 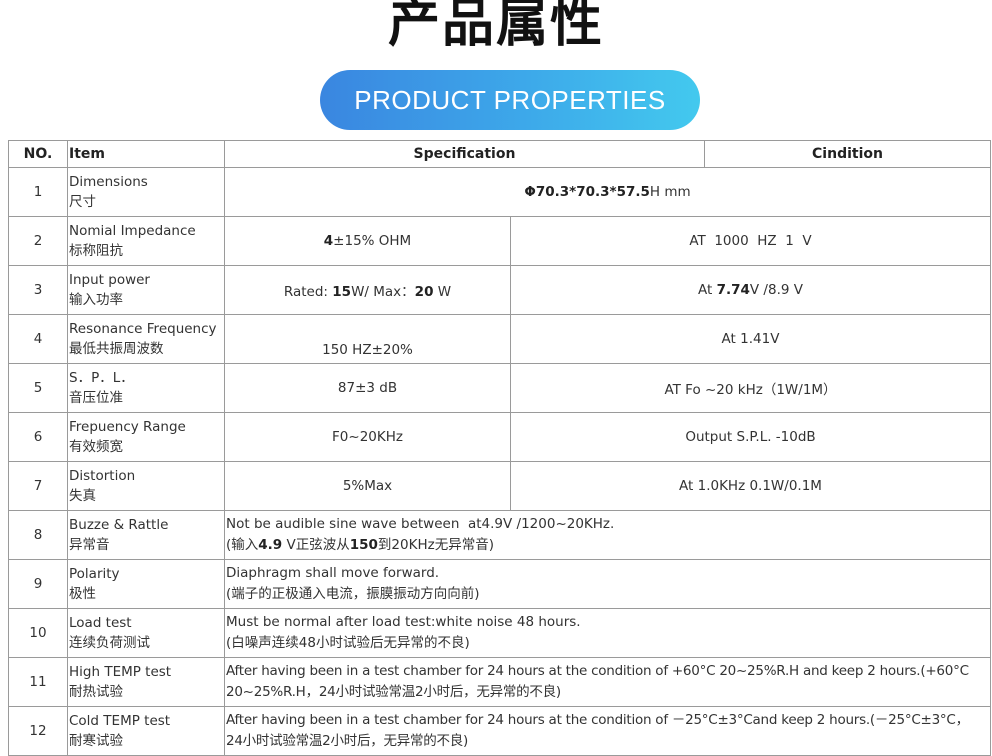 I want to click on spec-bold: 20, so click(x=424, y=292).